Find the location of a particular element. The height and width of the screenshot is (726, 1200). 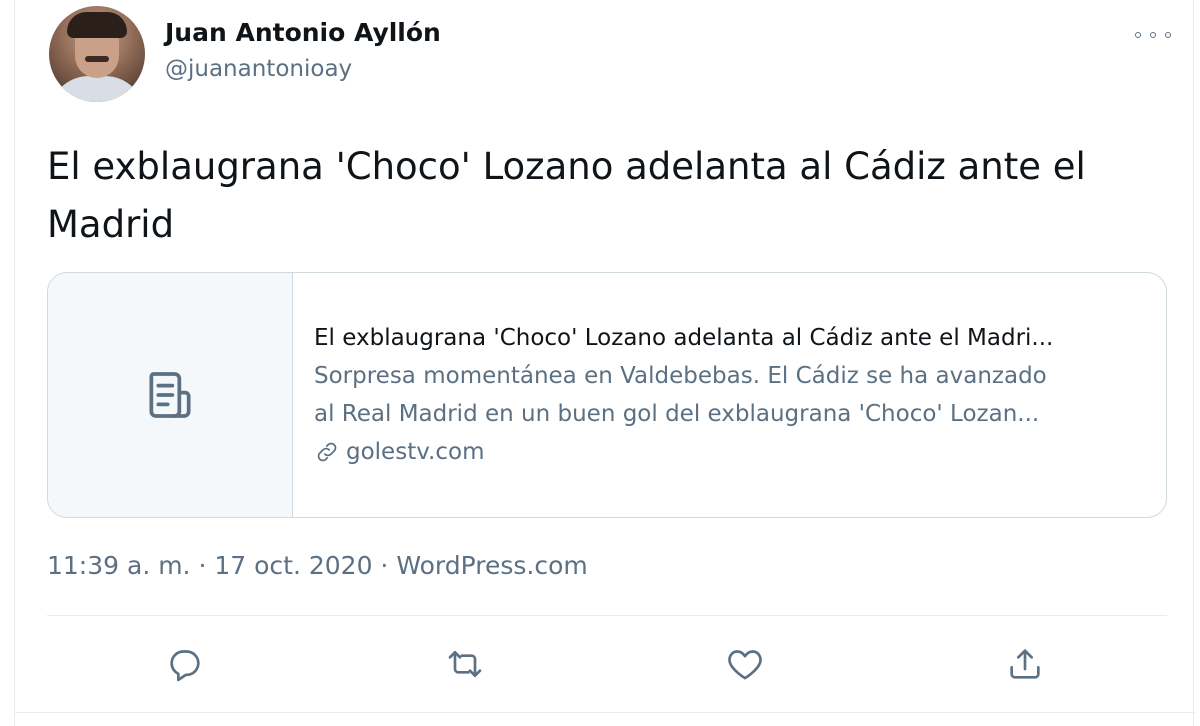

action-bar is located at coordinates (605, 665).